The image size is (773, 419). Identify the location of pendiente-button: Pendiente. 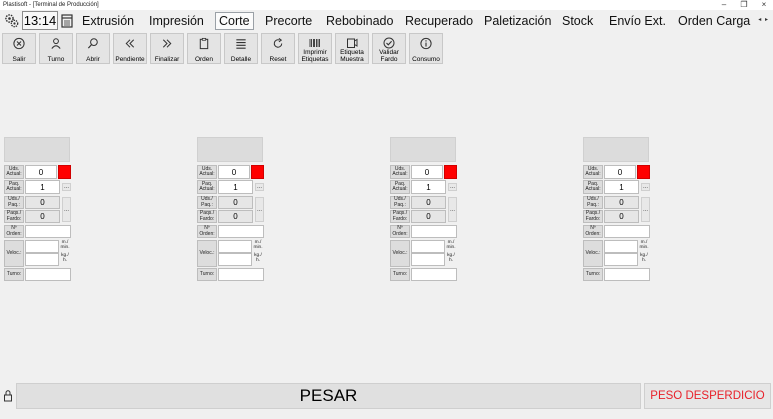
(130, 48).